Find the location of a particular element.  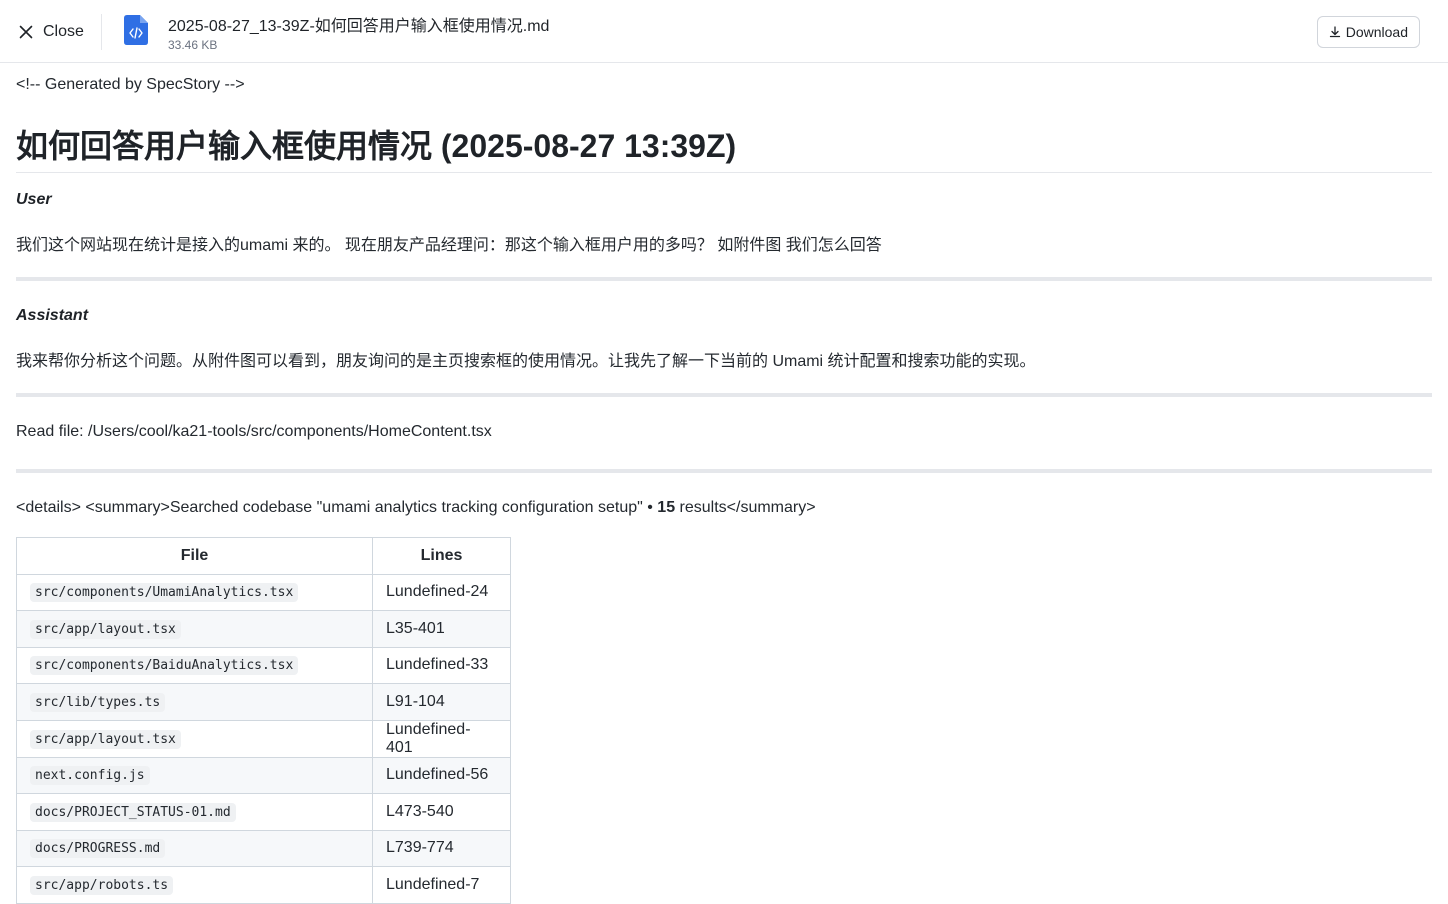

code-file-icon is located at coordinates (136, 30).